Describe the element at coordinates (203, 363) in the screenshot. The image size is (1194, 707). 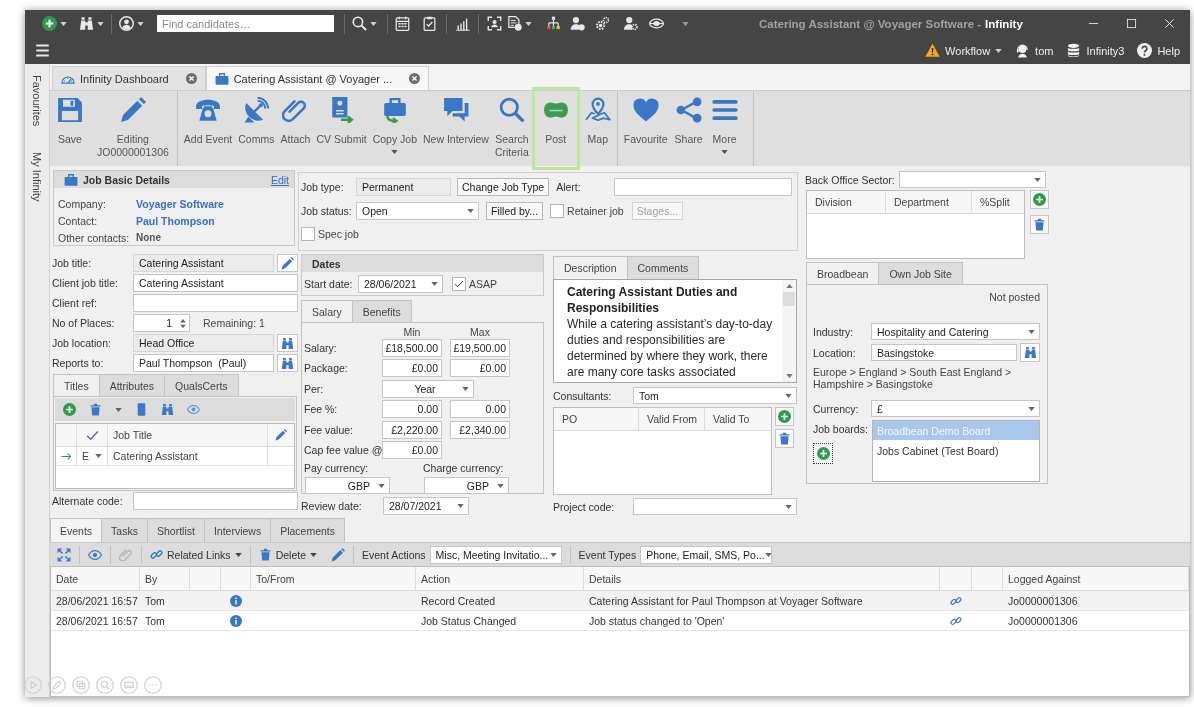
I see `text-field: Paul Thompson (Paul)` at that location.